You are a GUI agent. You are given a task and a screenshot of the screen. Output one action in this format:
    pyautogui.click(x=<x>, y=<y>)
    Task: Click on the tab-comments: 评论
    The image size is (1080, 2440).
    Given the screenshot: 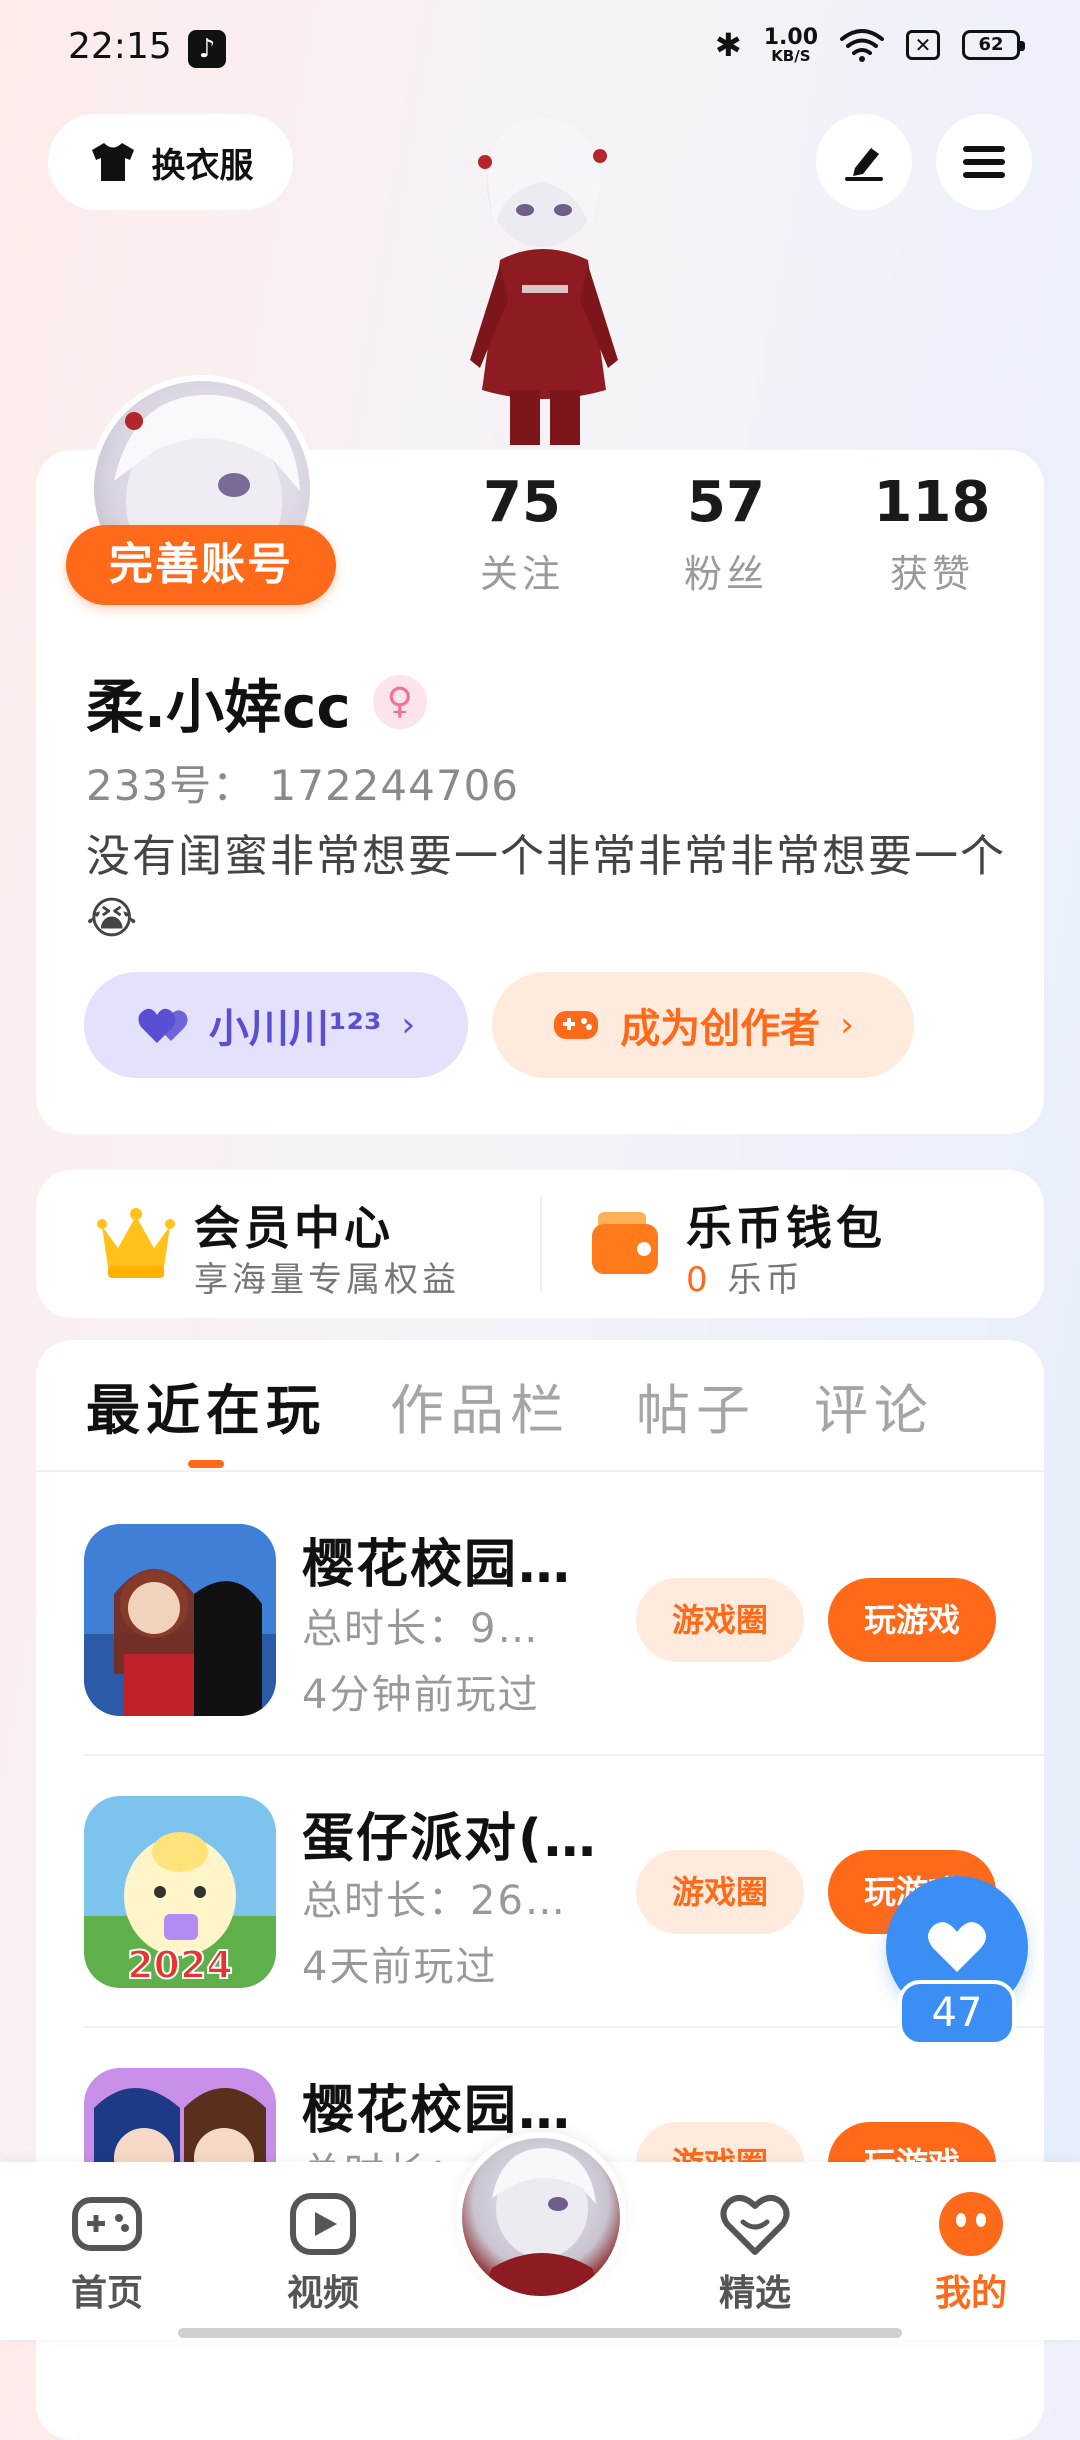 What is the action you would take?
    pyautogui.click(x=874, y=1405)
    